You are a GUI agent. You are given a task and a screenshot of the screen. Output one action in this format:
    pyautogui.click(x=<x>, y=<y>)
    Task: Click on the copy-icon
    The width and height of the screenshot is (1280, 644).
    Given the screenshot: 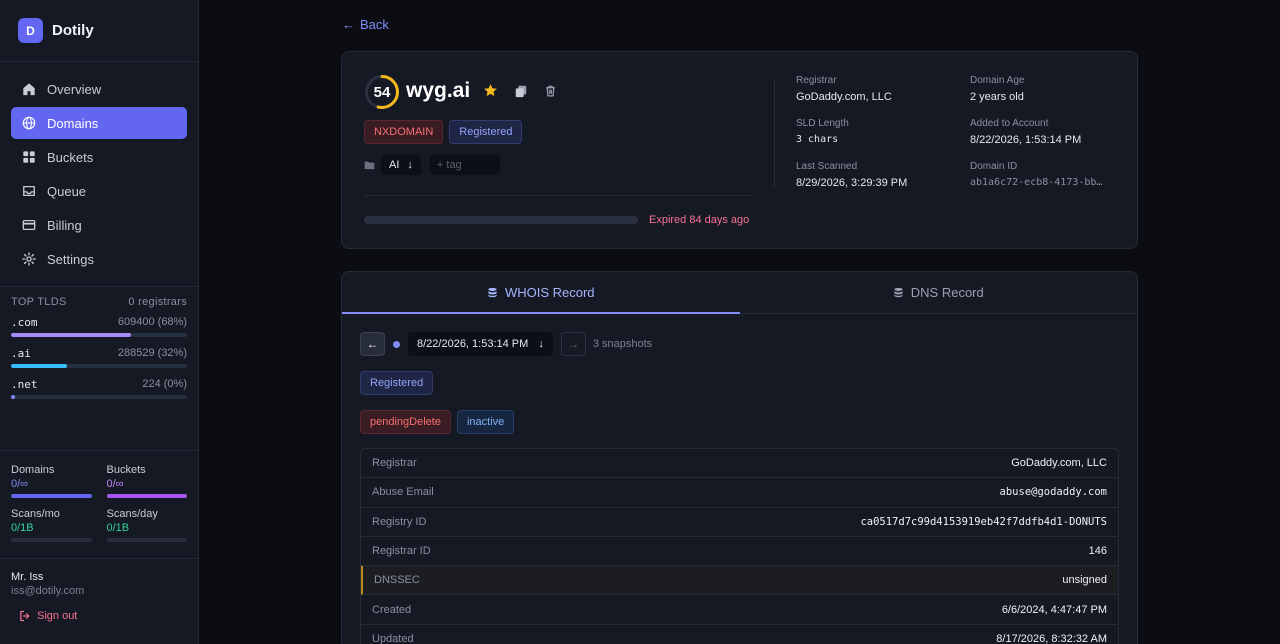 What is the action you would take?
    pyautogui.click(x=521, y=91)
    